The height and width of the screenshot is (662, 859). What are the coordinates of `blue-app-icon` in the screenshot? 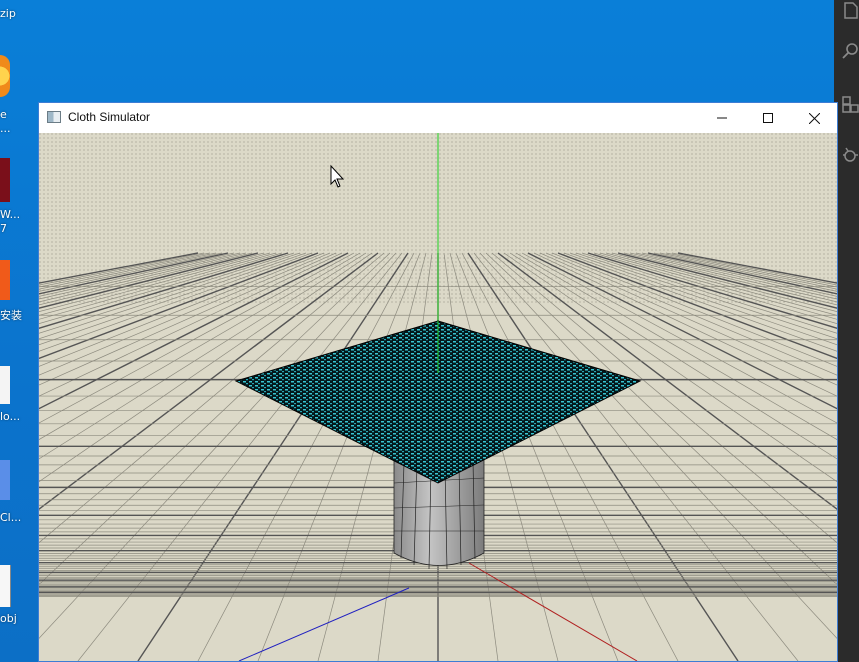 It's located at (5, 480).